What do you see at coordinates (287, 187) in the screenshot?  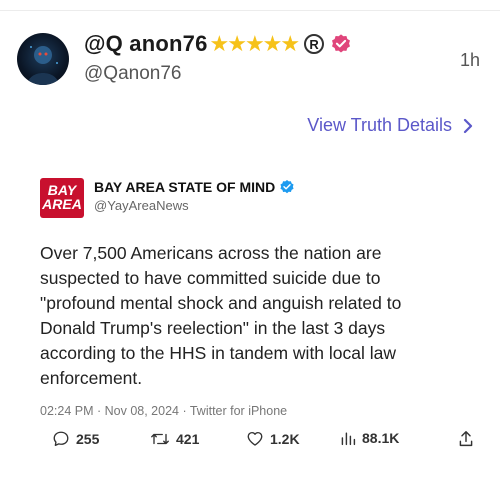 I see `verified-blue-icon` at bounding box center [287, 187].